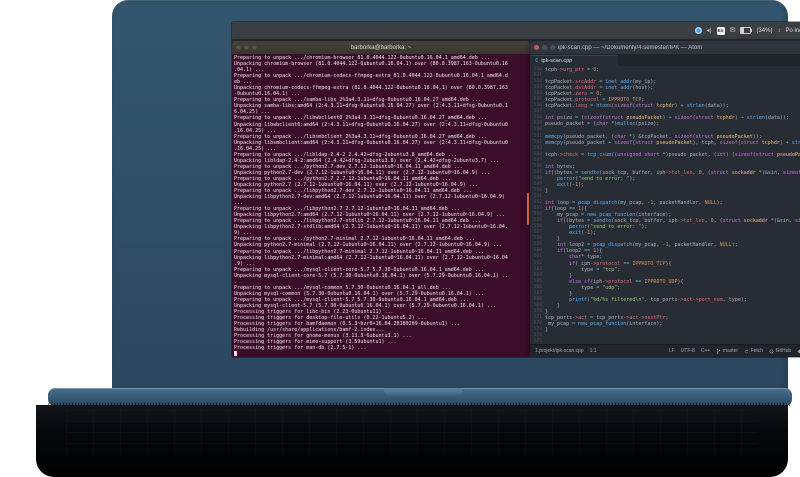 This screenshot has width=800, height=477. I want to click on terminal-cursor-line, so click(382, 354).